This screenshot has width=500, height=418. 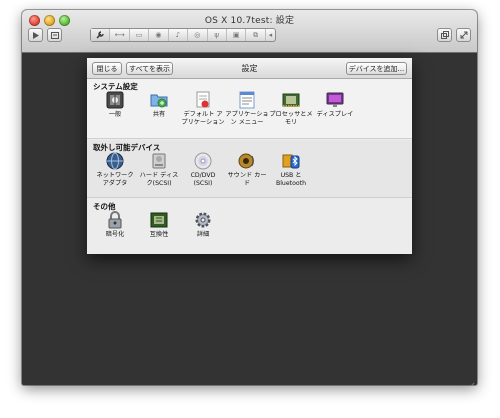 What do you see at coordinates (203, 234) in the screenshot?
I see `pane-label: 詳細` at bounding box center [203, 234].